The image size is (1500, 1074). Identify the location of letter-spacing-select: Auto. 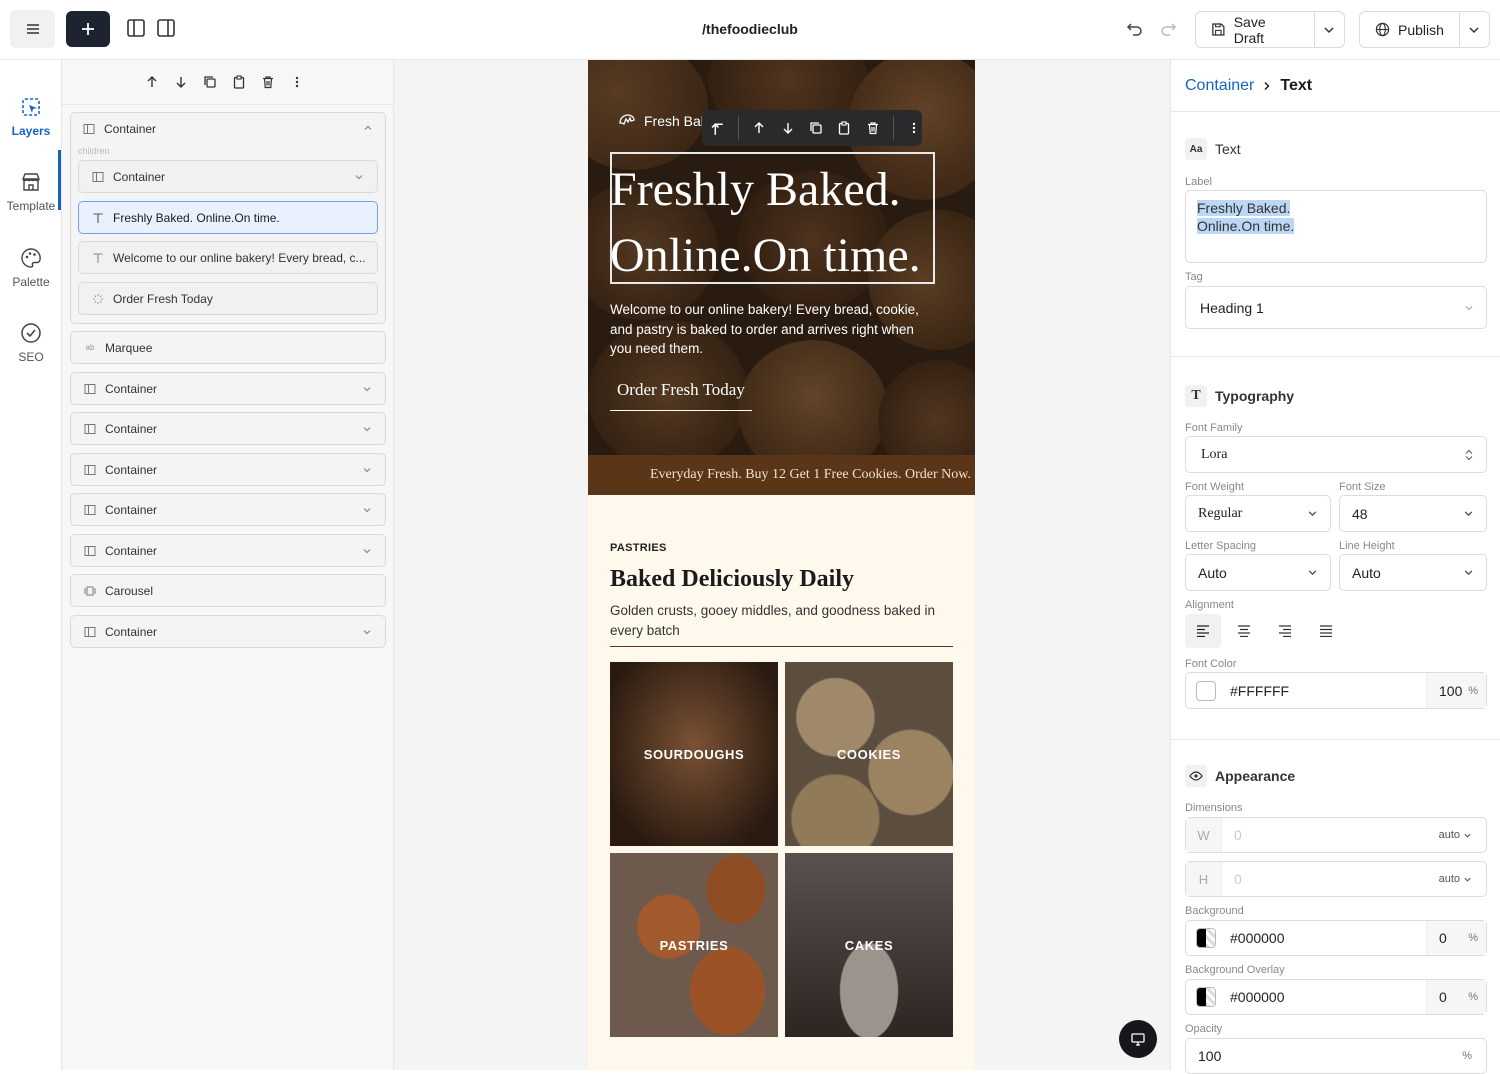
(1258, 572).